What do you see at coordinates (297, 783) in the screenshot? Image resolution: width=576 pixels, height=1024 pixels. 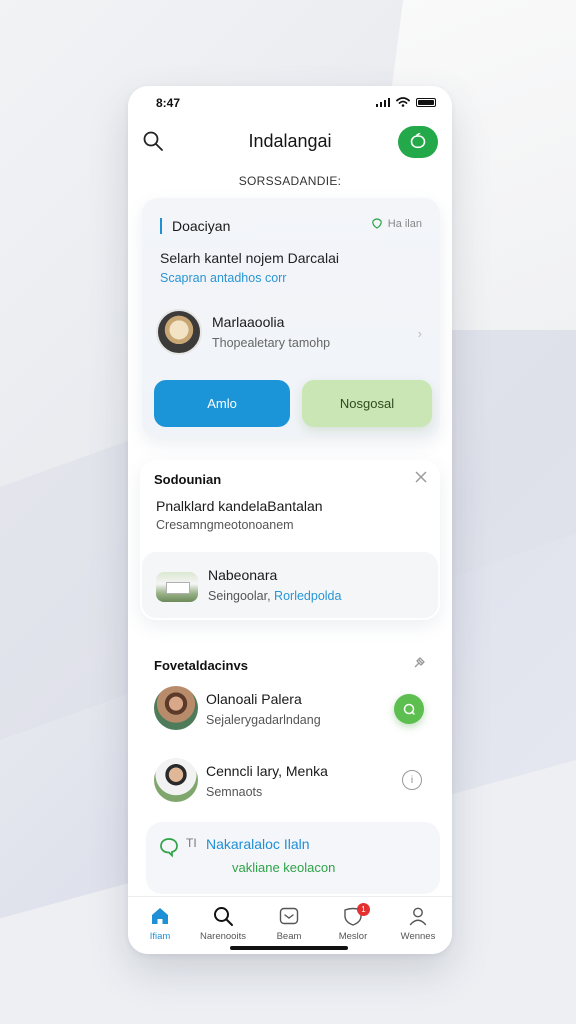 I see `contact-row: Cenncli lary, Menka Semnaots i` at bounding box center [297, 783].